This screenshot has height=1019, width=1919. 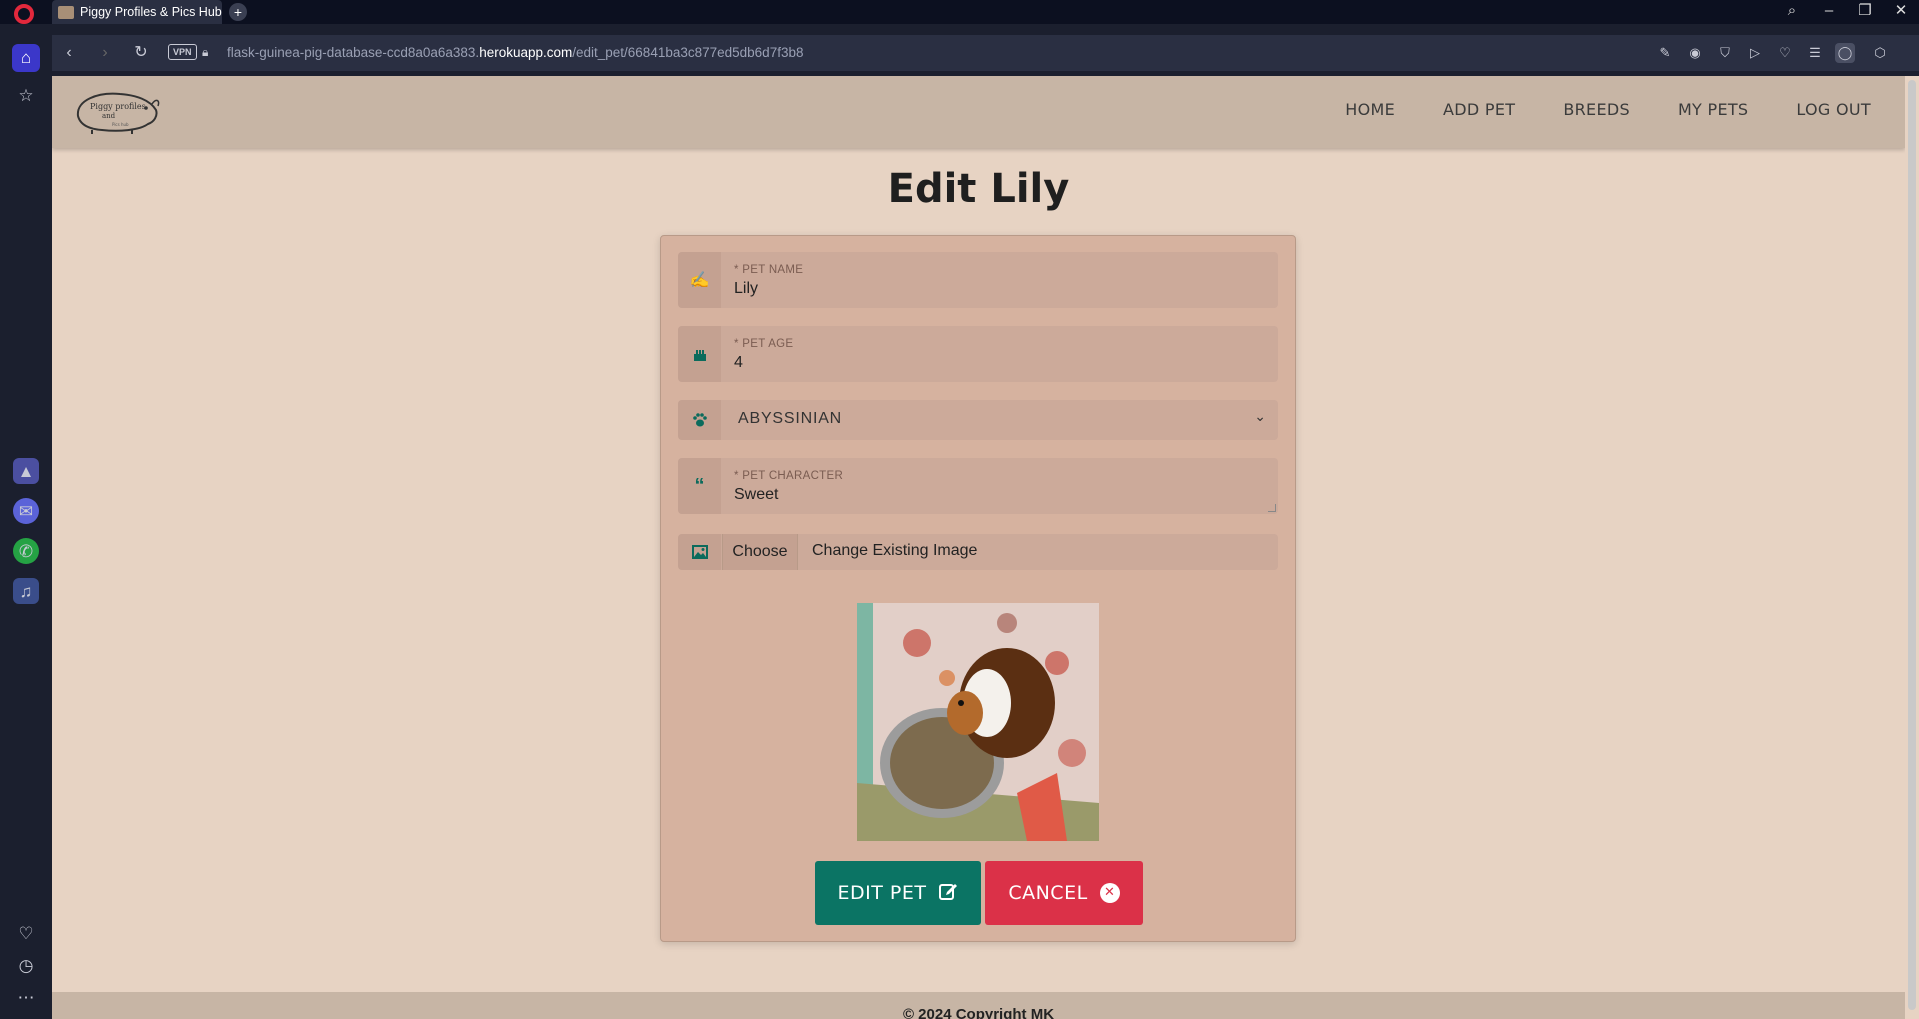 I want to click on browser-tab-strip: Piggy Profiles & Pics Hub + ⌕ – ❐ ✕, so click(x=959, y=12).